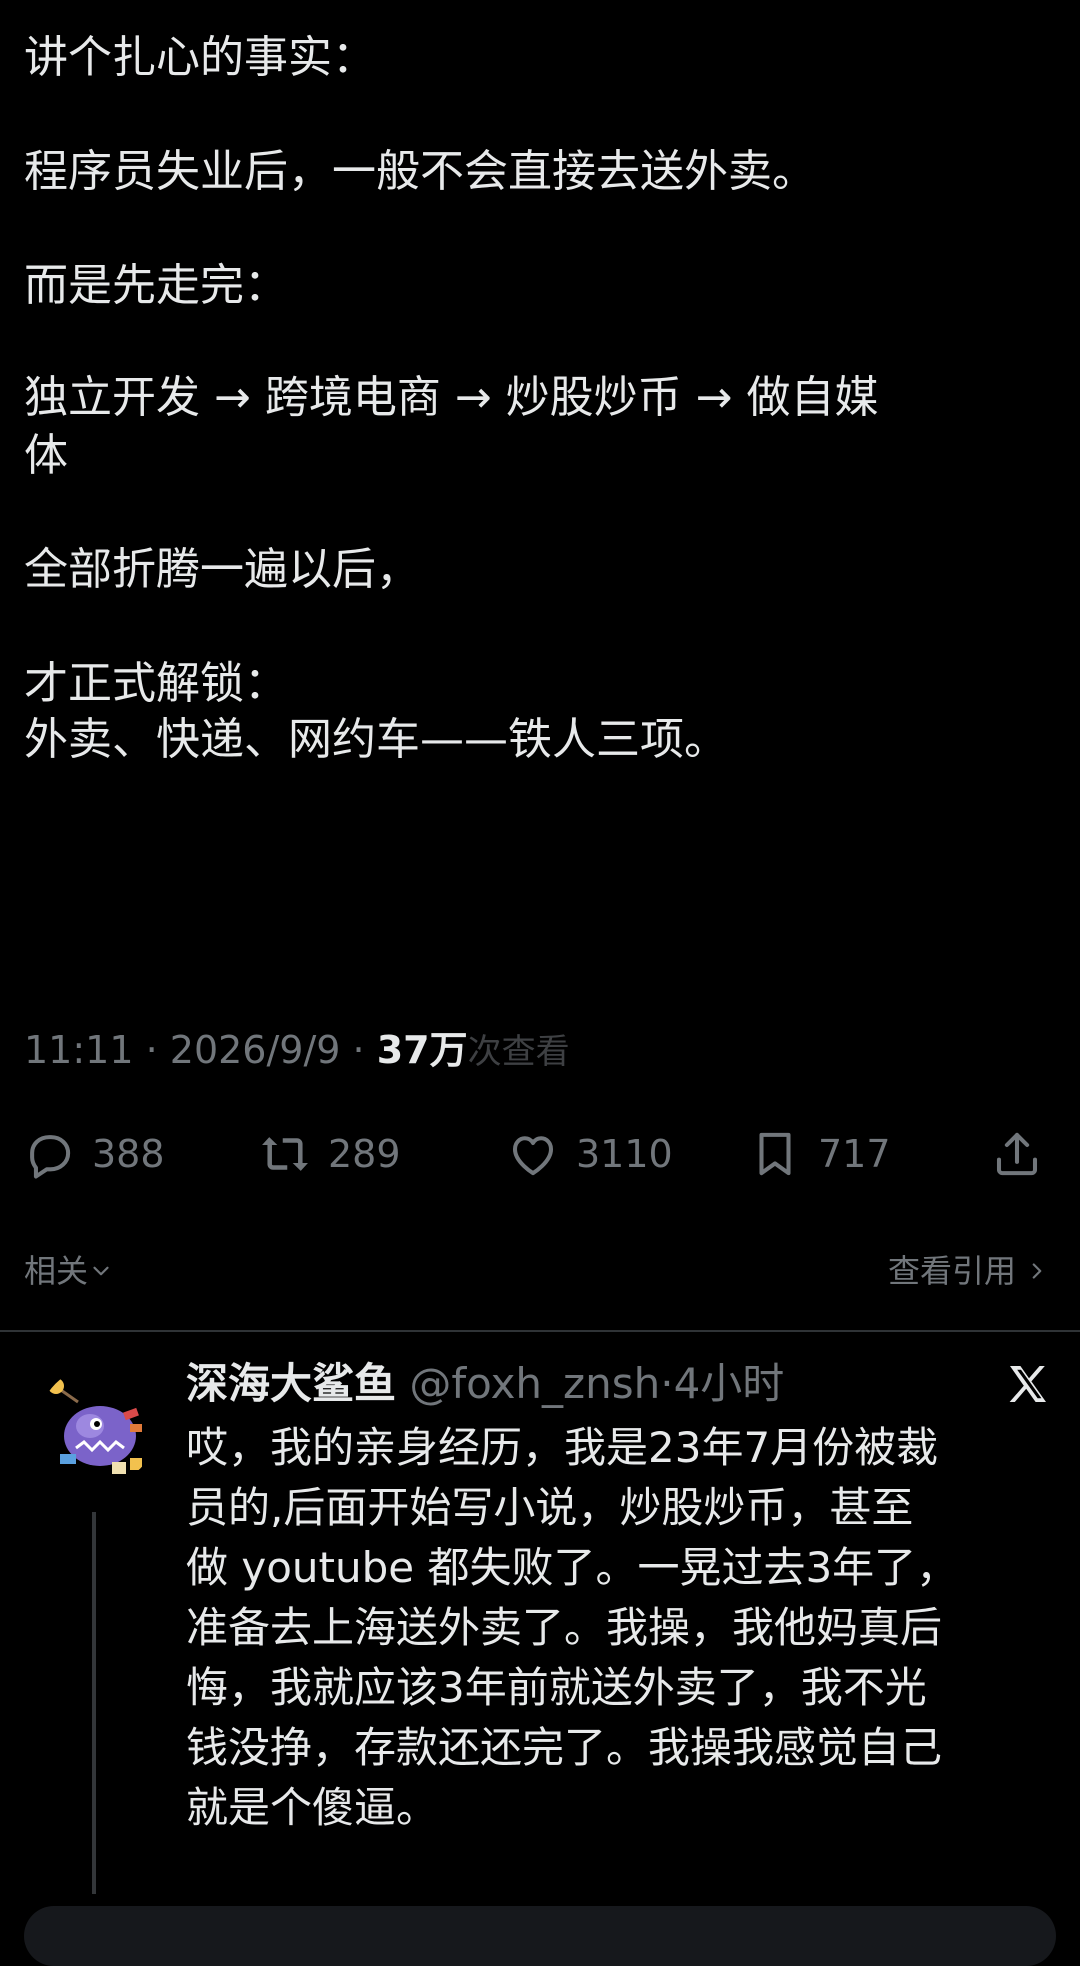 The image size is (1080, 1966). I want to click on reply-text-line: 员的,后面开始写小说，炒股炒币，甚至, so click(550, 1507).